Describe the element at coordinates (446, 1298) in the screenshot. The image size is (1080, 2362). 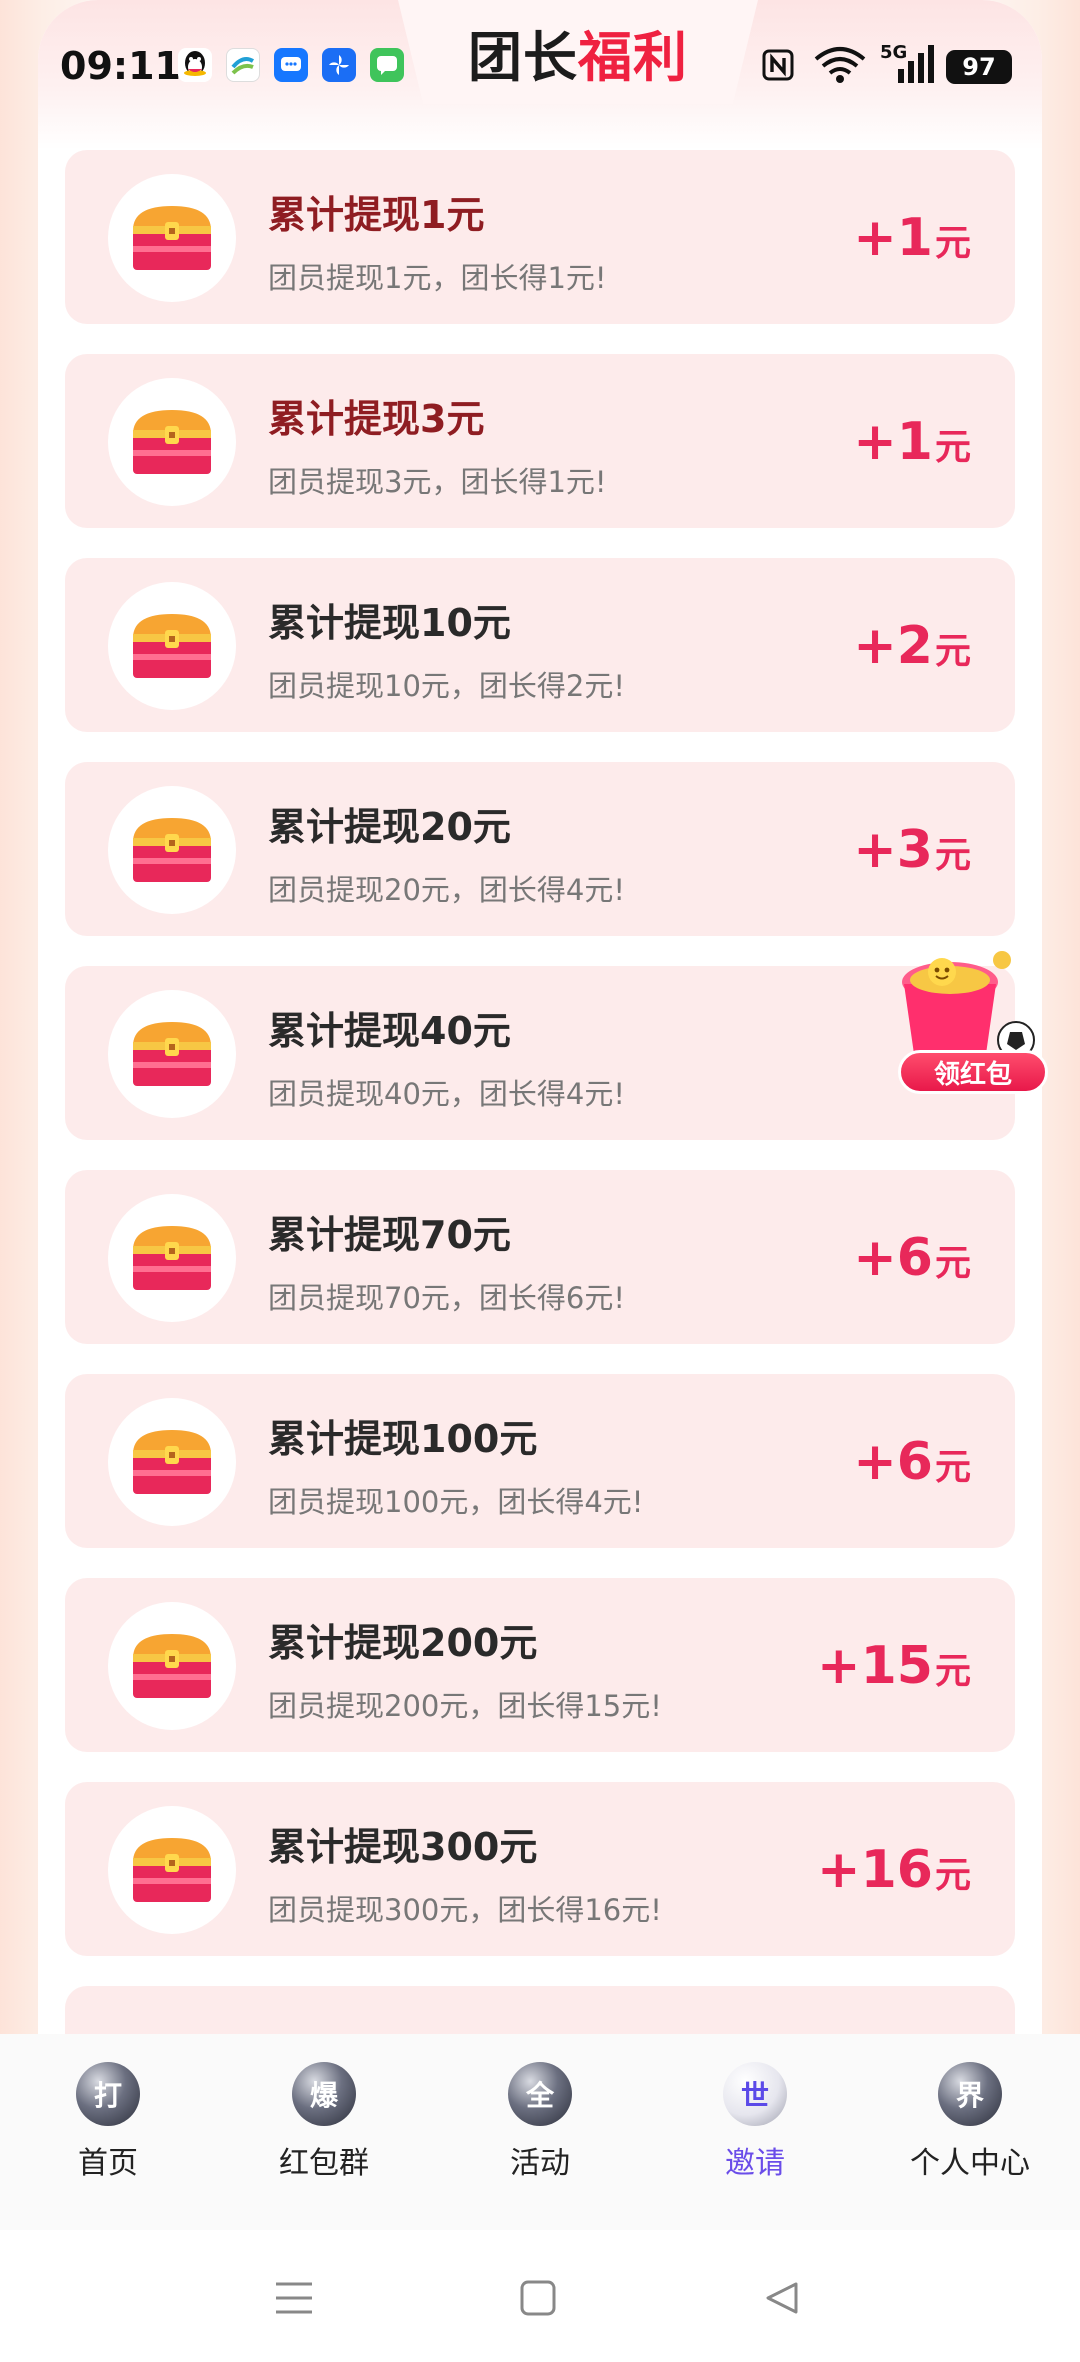
I see `task-description: 团员提现70元，团长得6元!` at that location.